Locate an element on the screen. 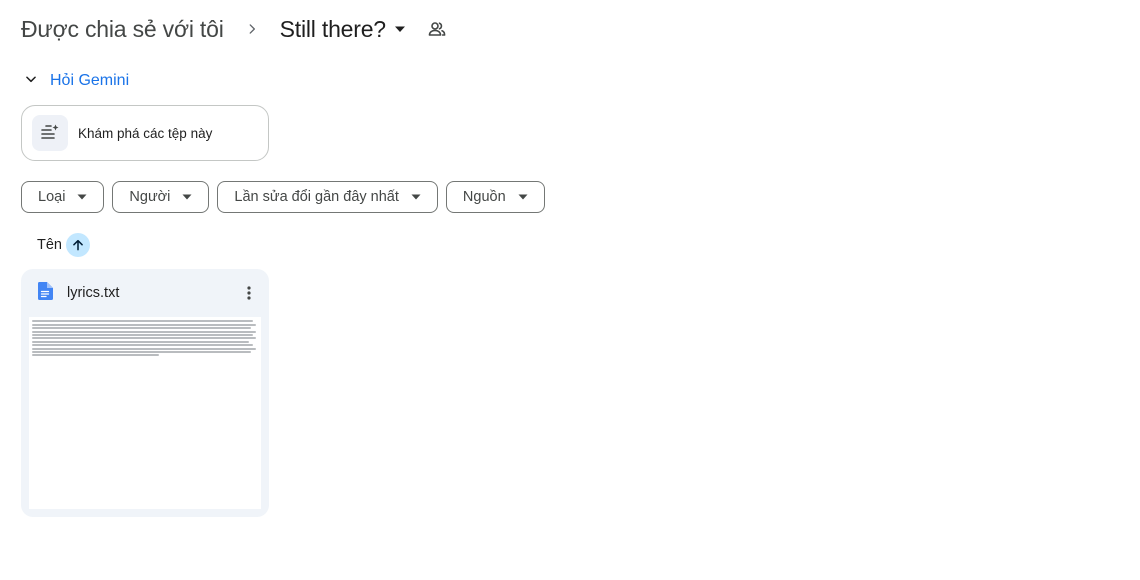  filter-type-chip: Loại is located at coordinates (63, 197).